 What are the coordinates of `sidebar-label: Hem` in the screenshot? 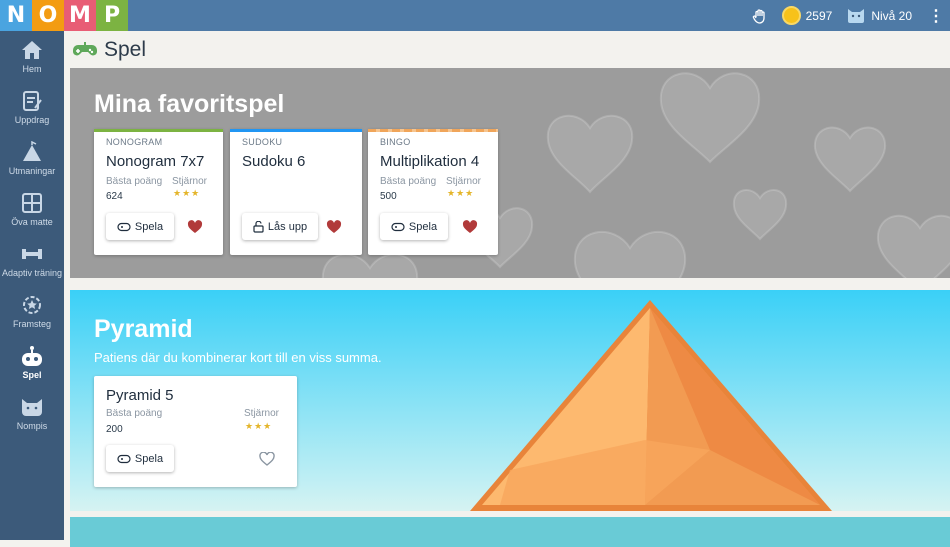 It's located at (32, 69).